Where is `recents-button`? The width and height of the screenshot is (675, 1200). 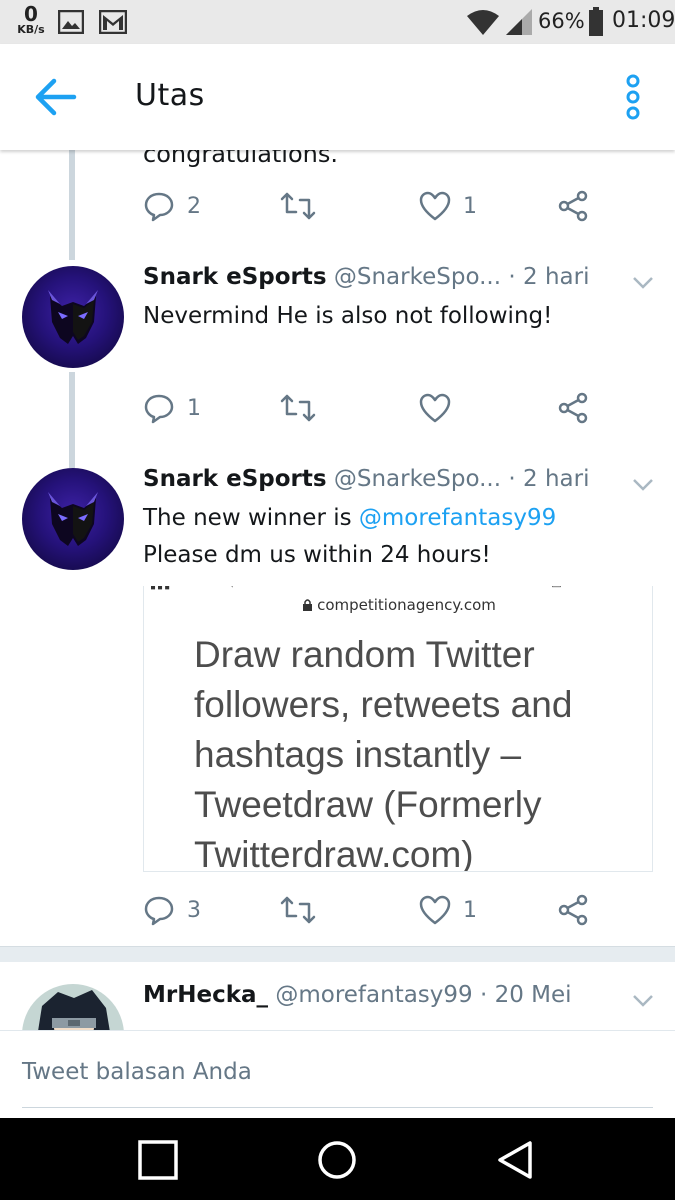
recents-button is located at coordinates (158, 1160).